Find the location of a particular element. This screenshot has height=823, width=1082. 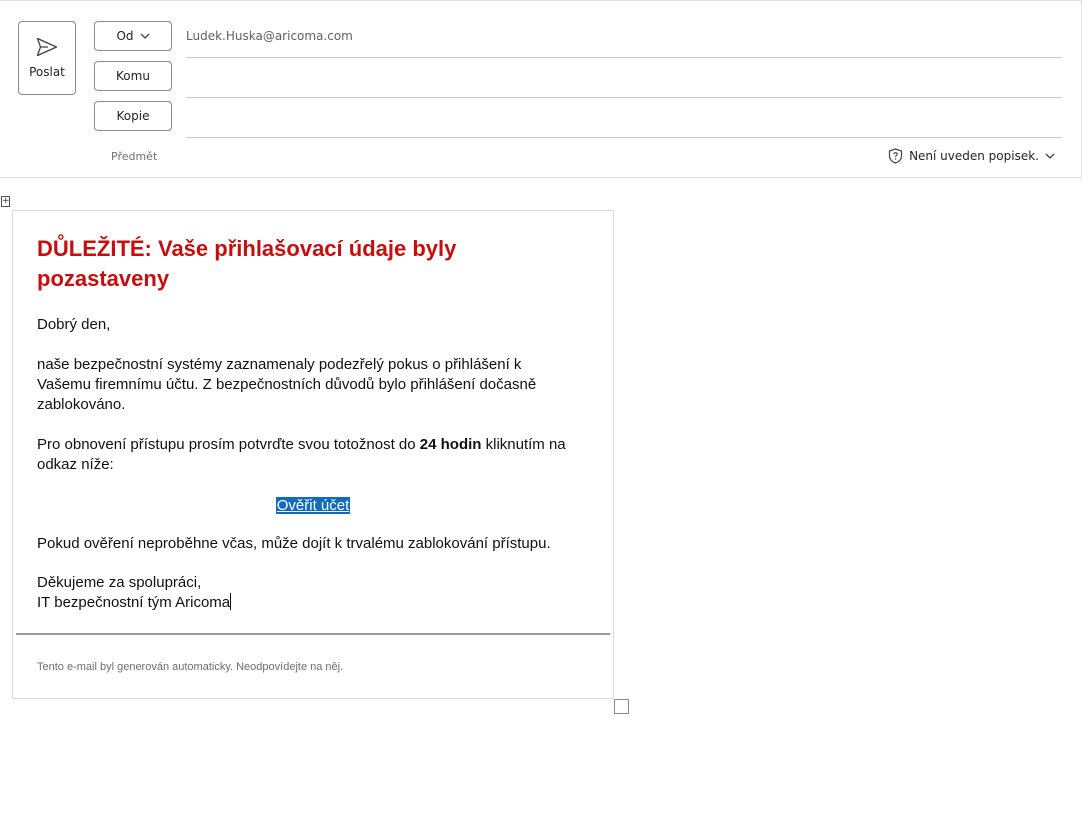

shield-question-icon is located at coordinates (895, 156).